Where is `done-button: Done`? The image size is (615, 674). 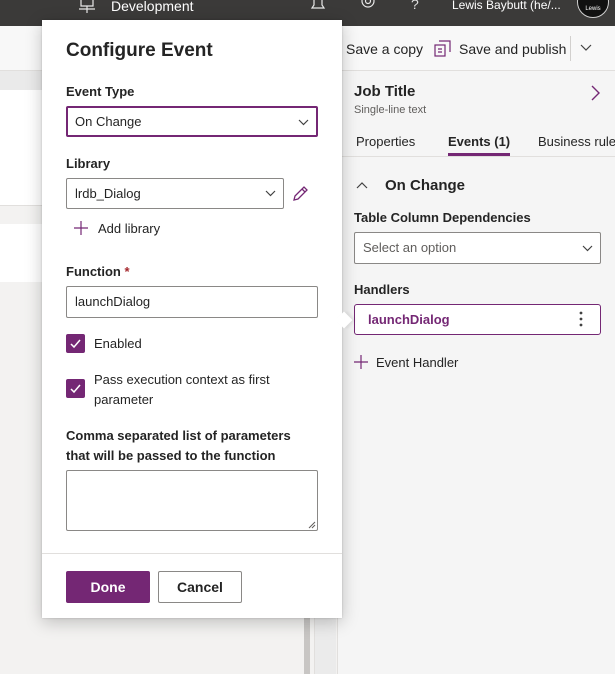
done-button: Done is located at coordinates (108, 587).